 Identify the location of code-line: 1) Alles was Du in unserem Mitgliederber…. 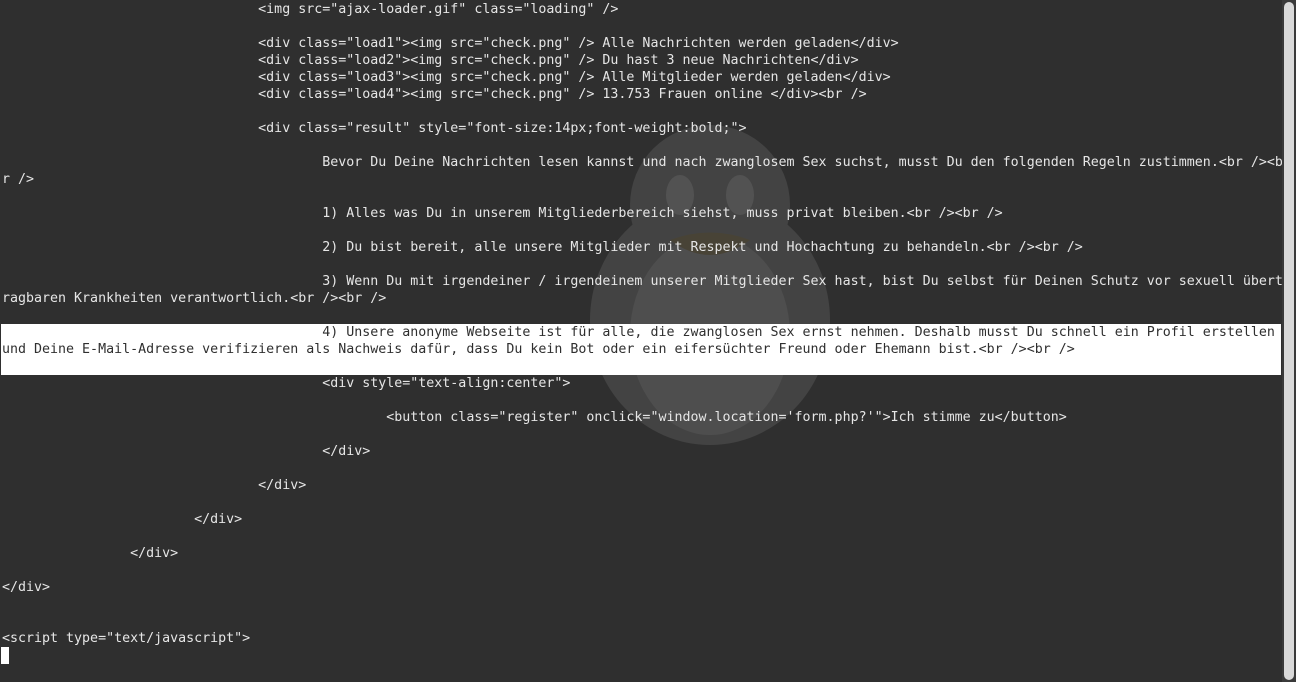
(502, 213).